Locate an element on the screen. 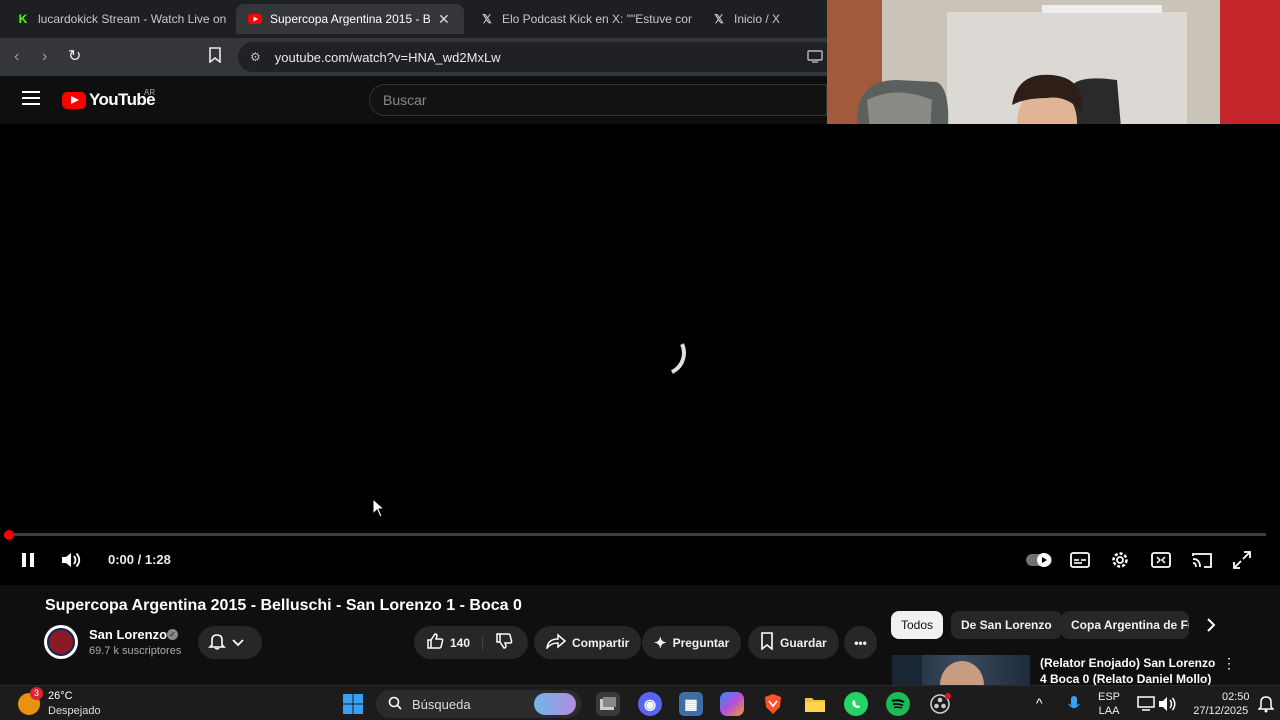  file-explorer-icon is located at coordinates (815, 704).